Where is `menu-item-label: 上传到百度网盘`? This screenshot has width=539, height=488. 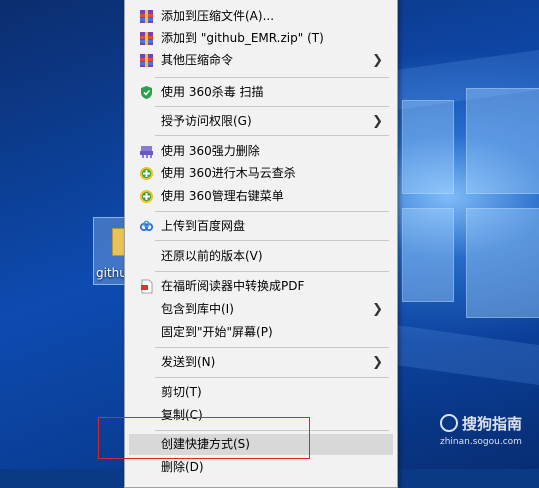
menu-item-label: 上传到百度网盘 is located at coordinates (203, 226).